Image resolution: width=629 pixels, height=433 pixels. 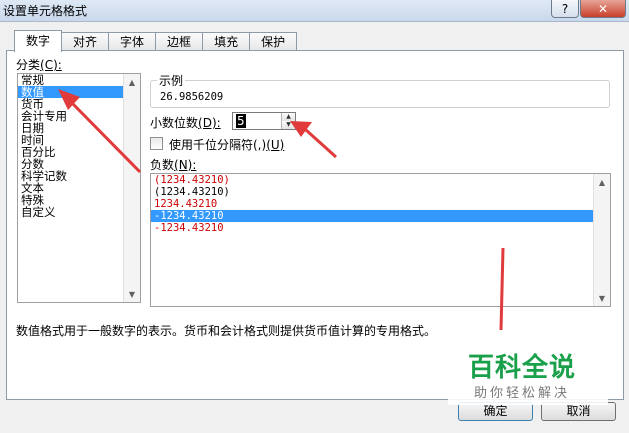 What do you see at coordinates (321, 143) in the screenshot?
I see `arrow-to-decimal` at bounding box center [321, 143].